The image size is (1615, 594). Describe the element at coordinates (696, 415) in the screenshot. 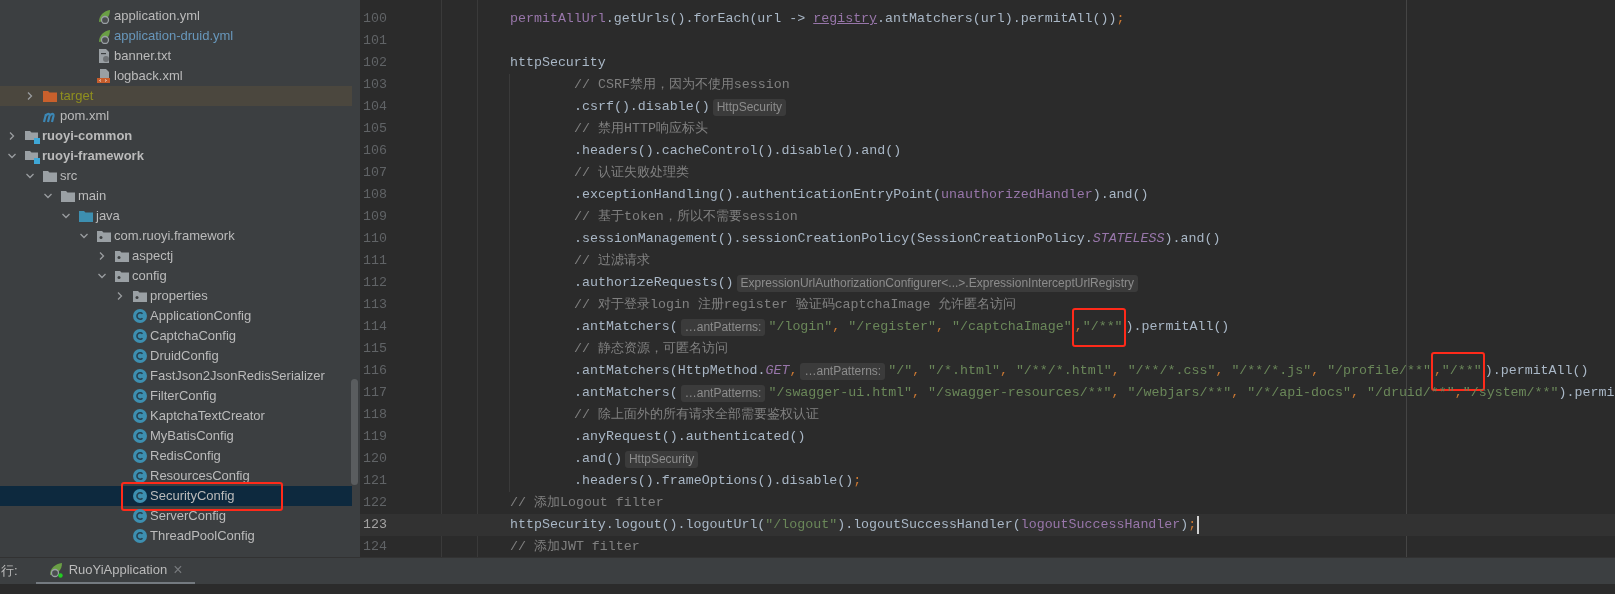

I see `code-comment: // 除上面外的所有请求全部需要鉴权认证` at that location.